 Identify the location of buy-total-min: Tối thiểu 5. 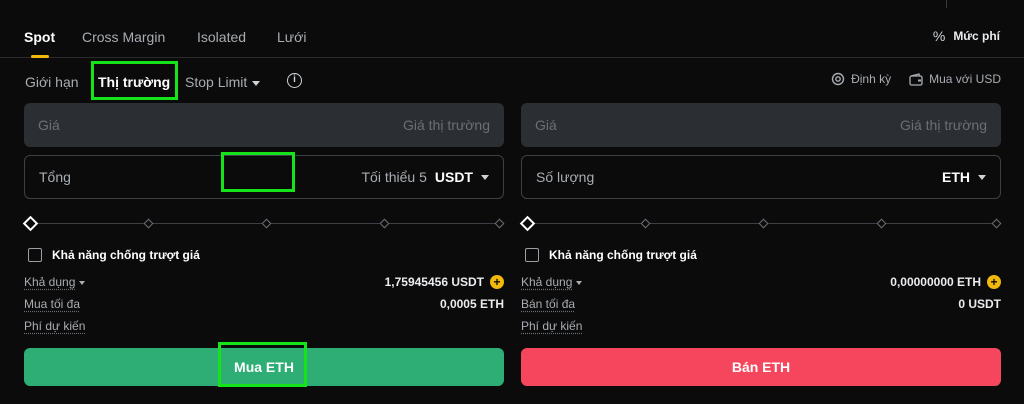
(394, 177).